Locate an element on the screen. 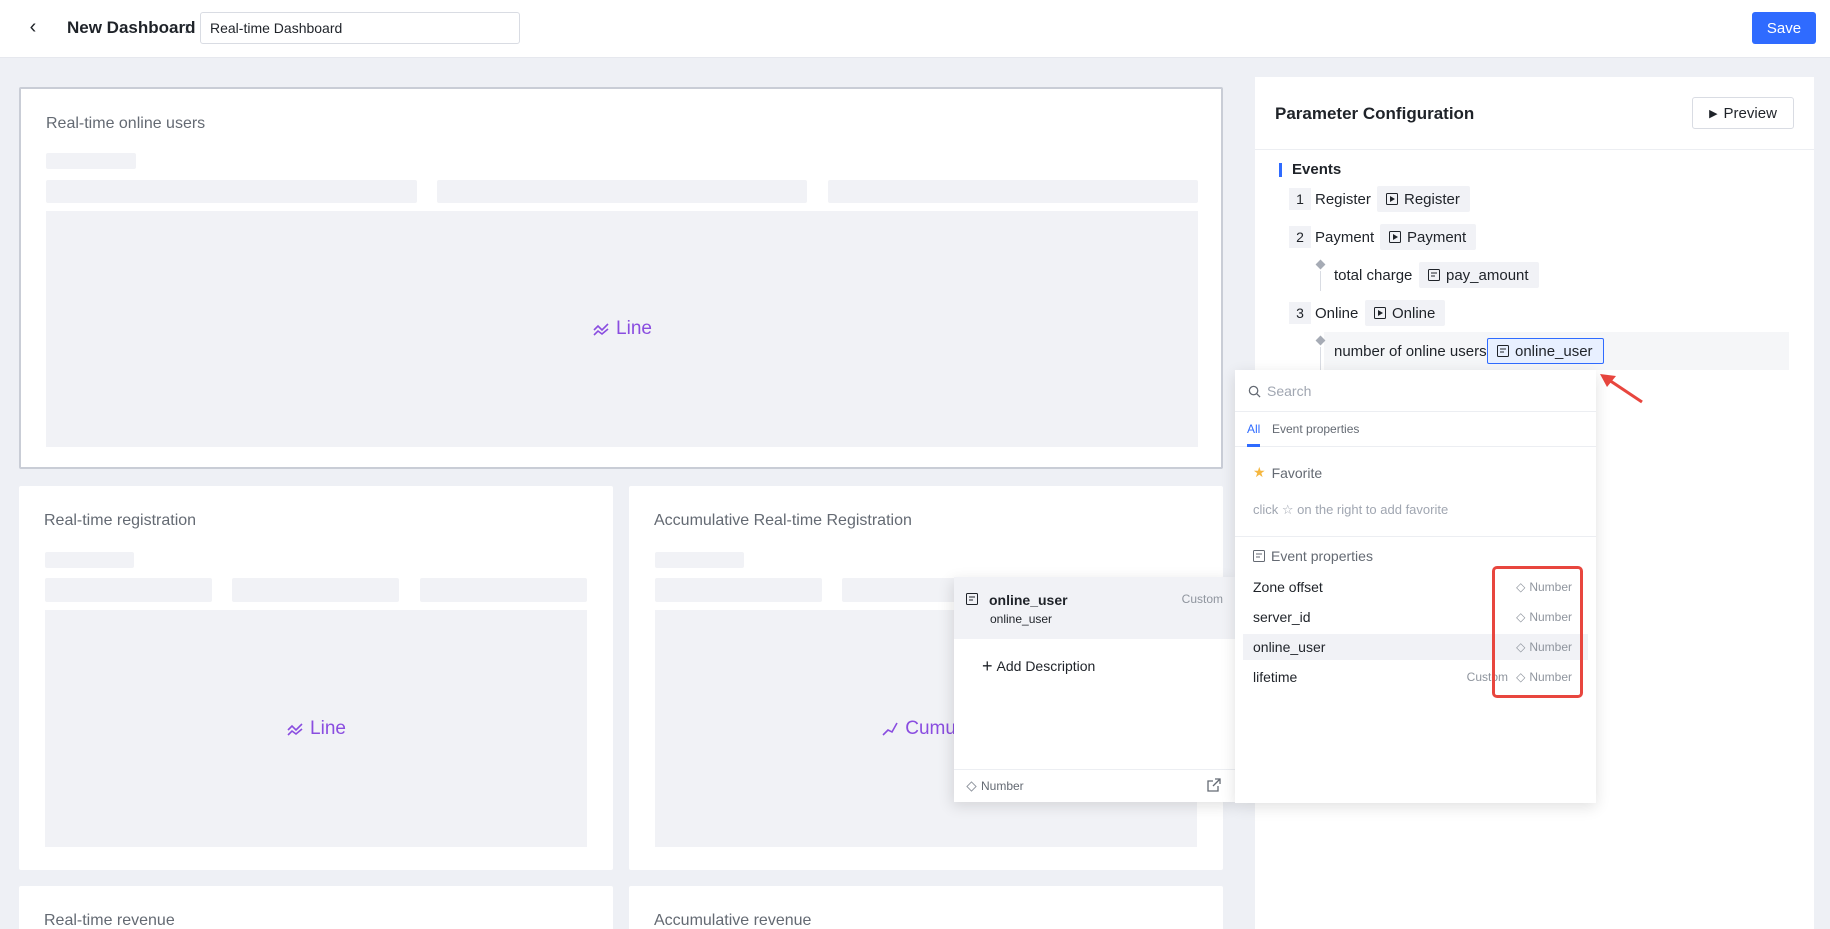  property-tag-online-user: online_user is located at coordinates (1545, 351).